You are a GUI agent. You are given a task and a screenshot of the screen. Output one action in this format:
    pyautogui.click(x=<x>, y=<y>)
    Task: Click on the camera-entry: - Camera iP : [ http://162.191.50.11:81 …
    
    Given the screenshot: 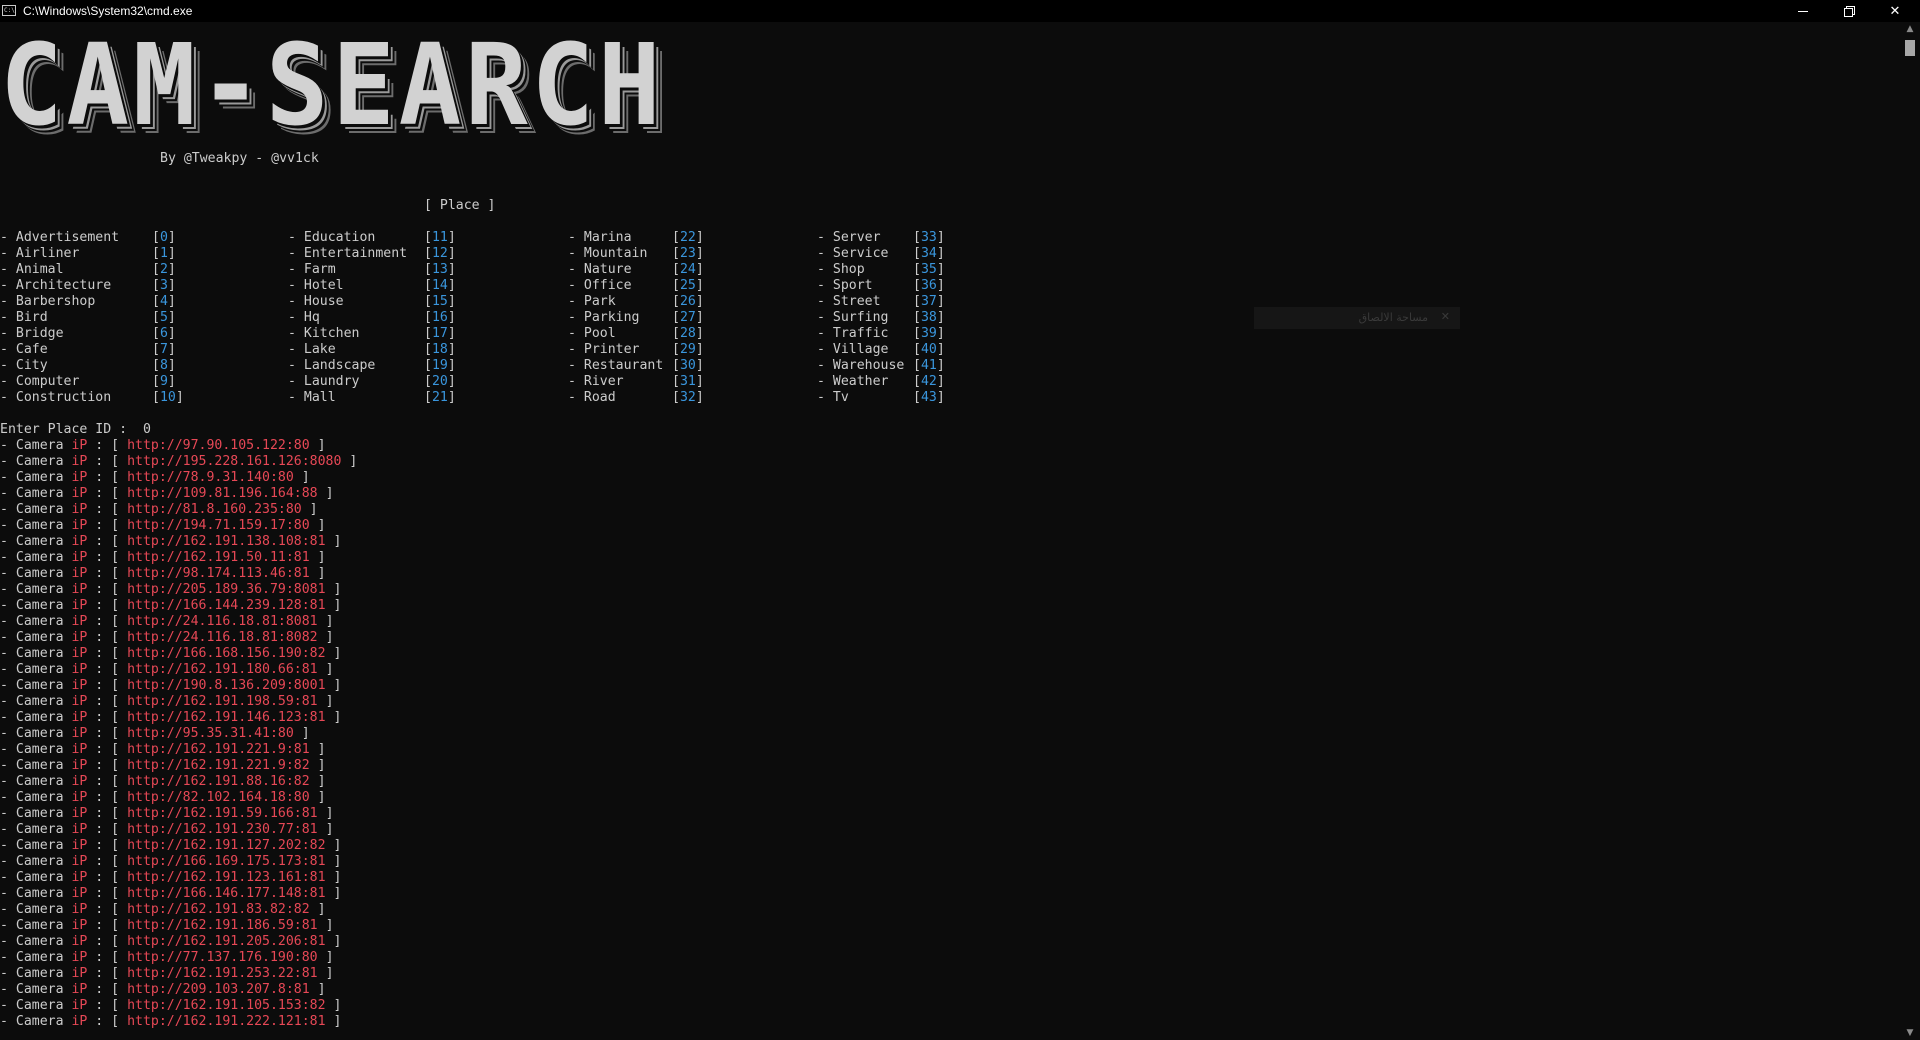 What is the action you would take?
    pyautogui.click(x=178, y=558)
    